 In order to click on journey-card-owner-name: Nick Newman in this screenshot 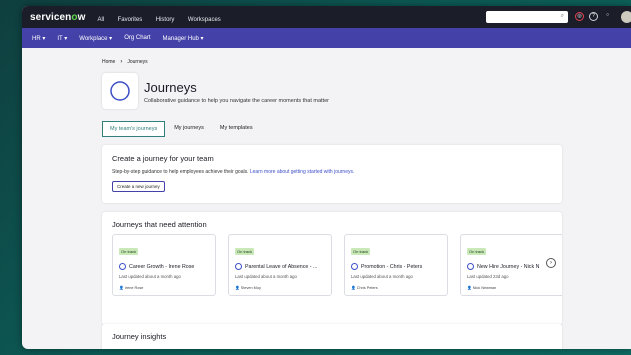, I will do `click(484, 288)`.